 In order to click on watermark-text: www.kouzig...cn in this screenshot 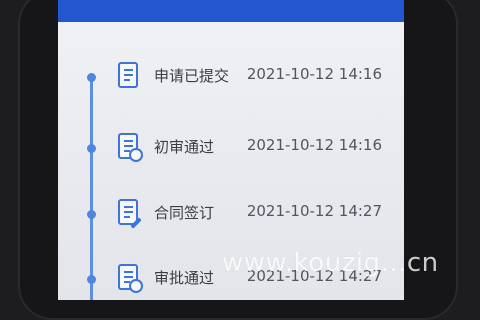, I will do `click(330, 263)`.